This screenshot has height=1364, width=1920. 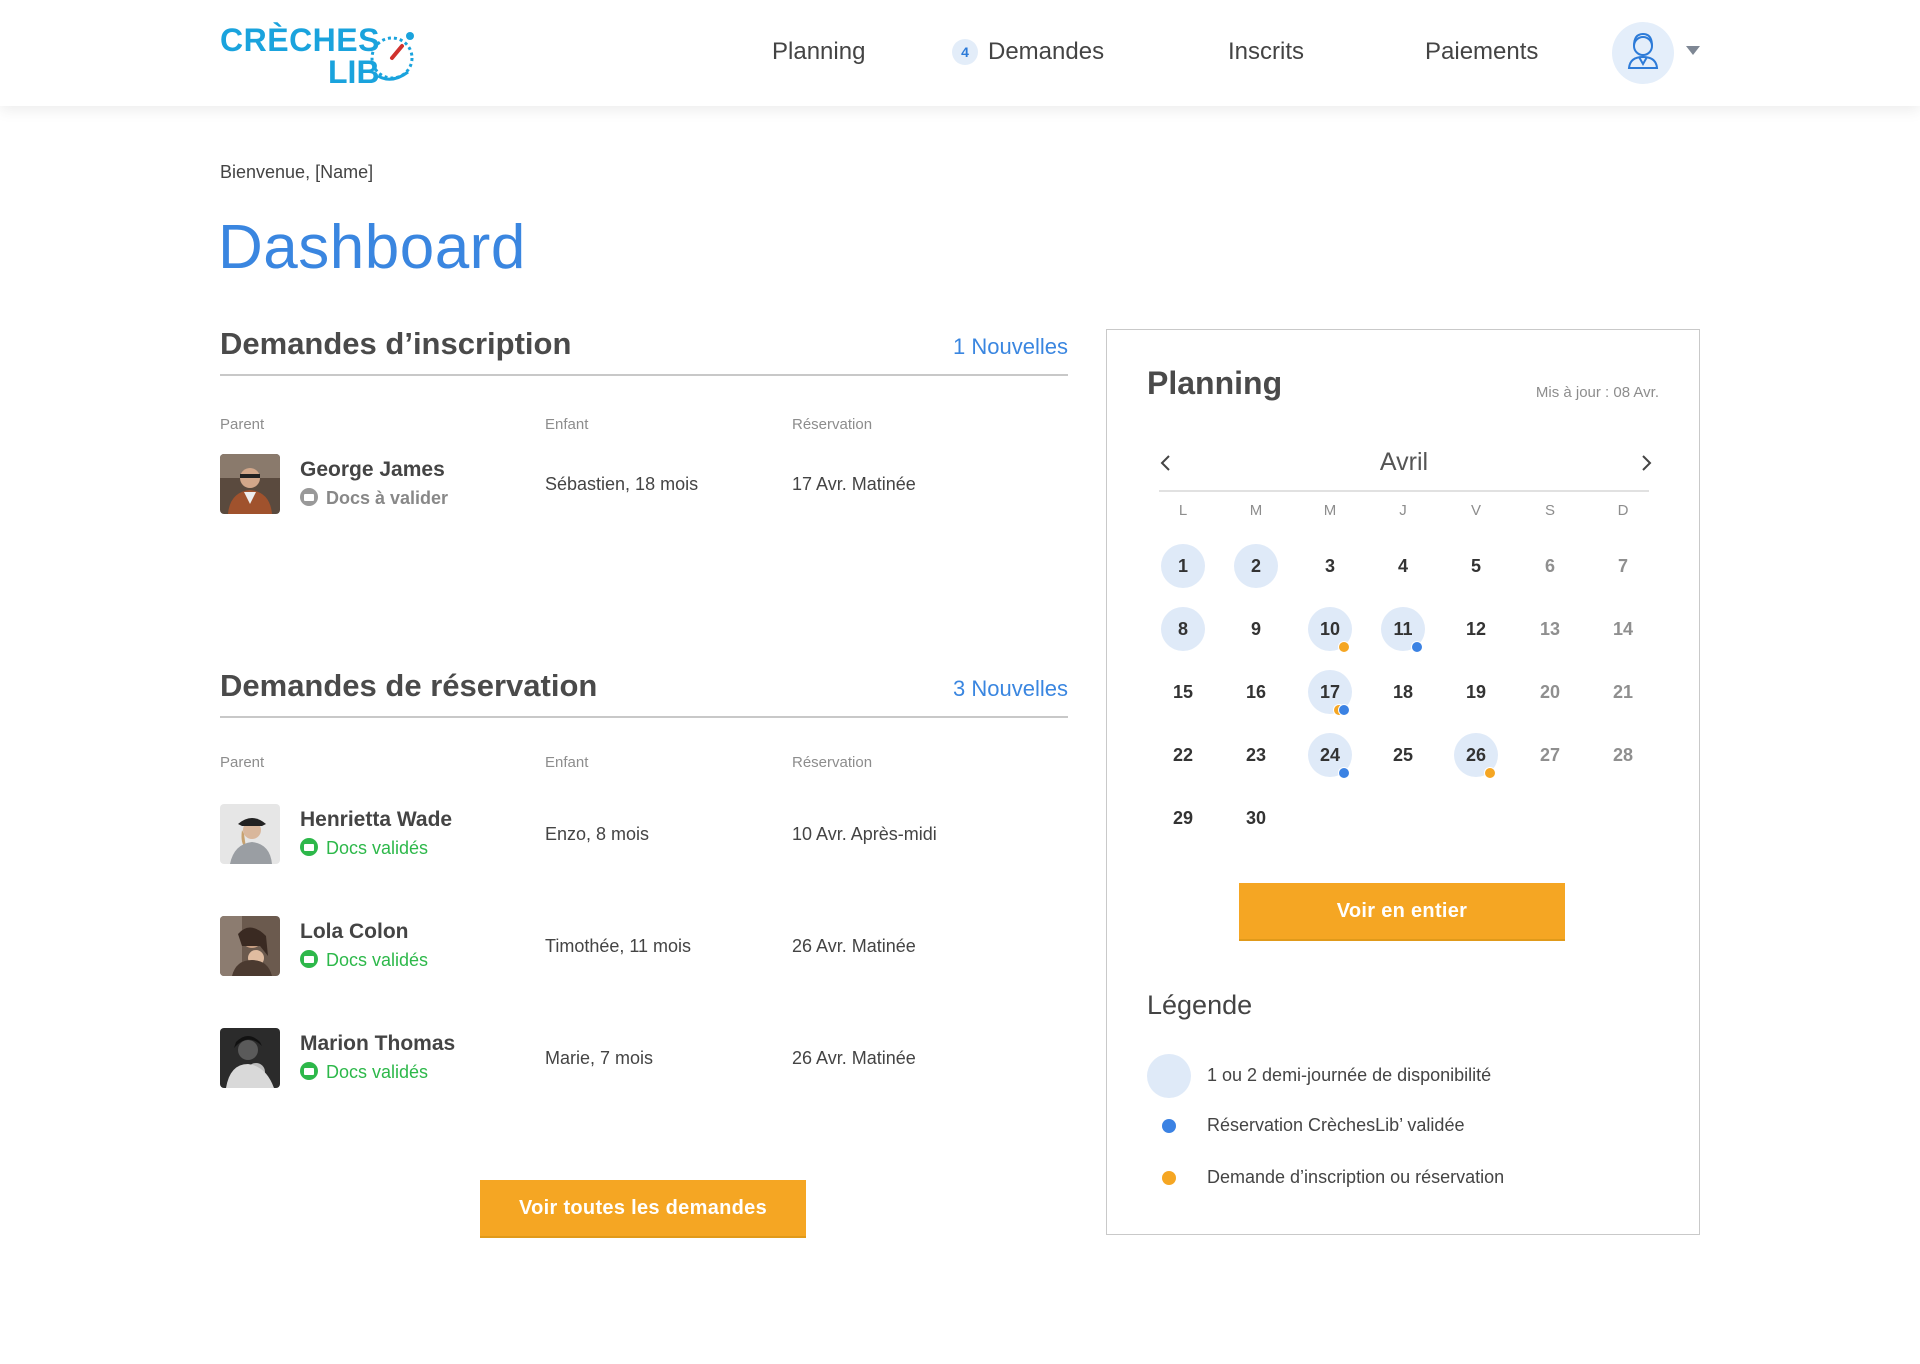 What do you see at coordinates (392, 56) in the screenshot?
I see `stopwatch-icon` at bounding box center [392, 56].